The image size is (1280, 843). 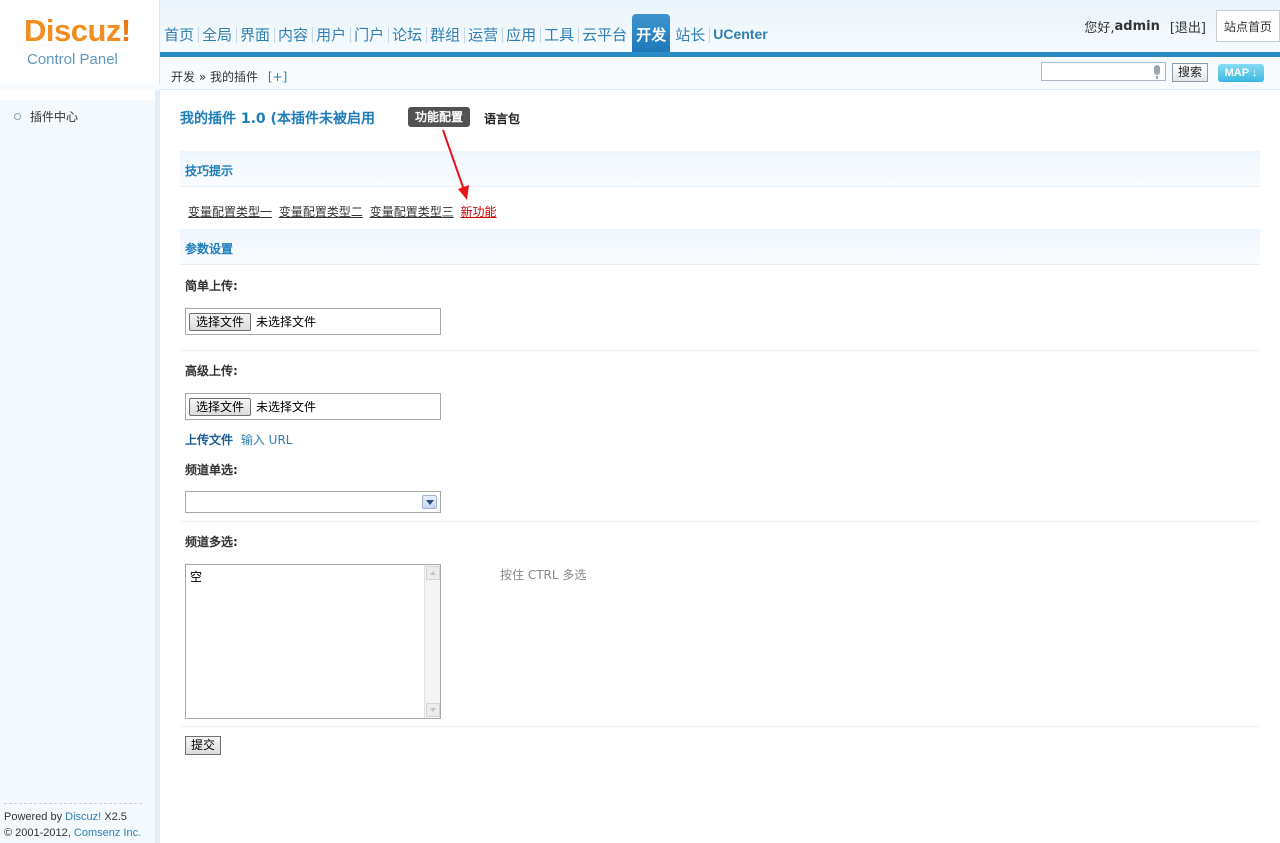 I want to click on greeting-text: 您好,, so click(x=1099, y=28).